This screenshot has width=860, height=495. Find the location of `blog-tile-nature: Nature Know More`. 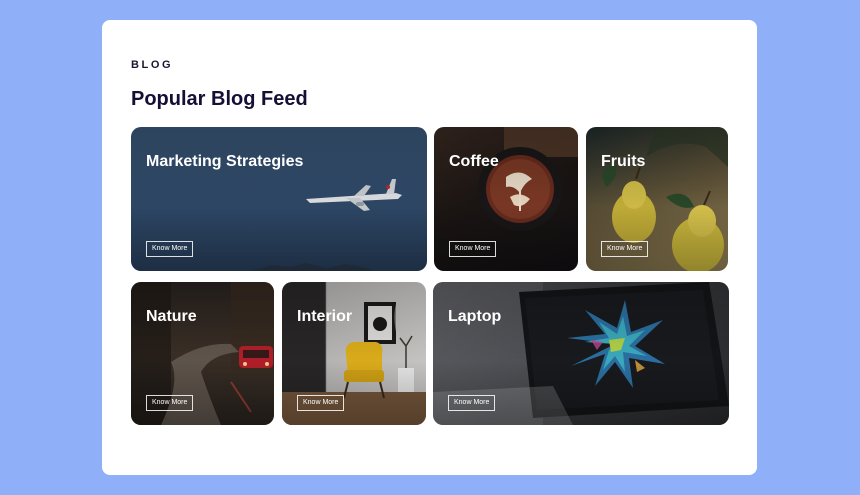

blog-tile-nature: Nature Know More is located at coordinates (202, 353).